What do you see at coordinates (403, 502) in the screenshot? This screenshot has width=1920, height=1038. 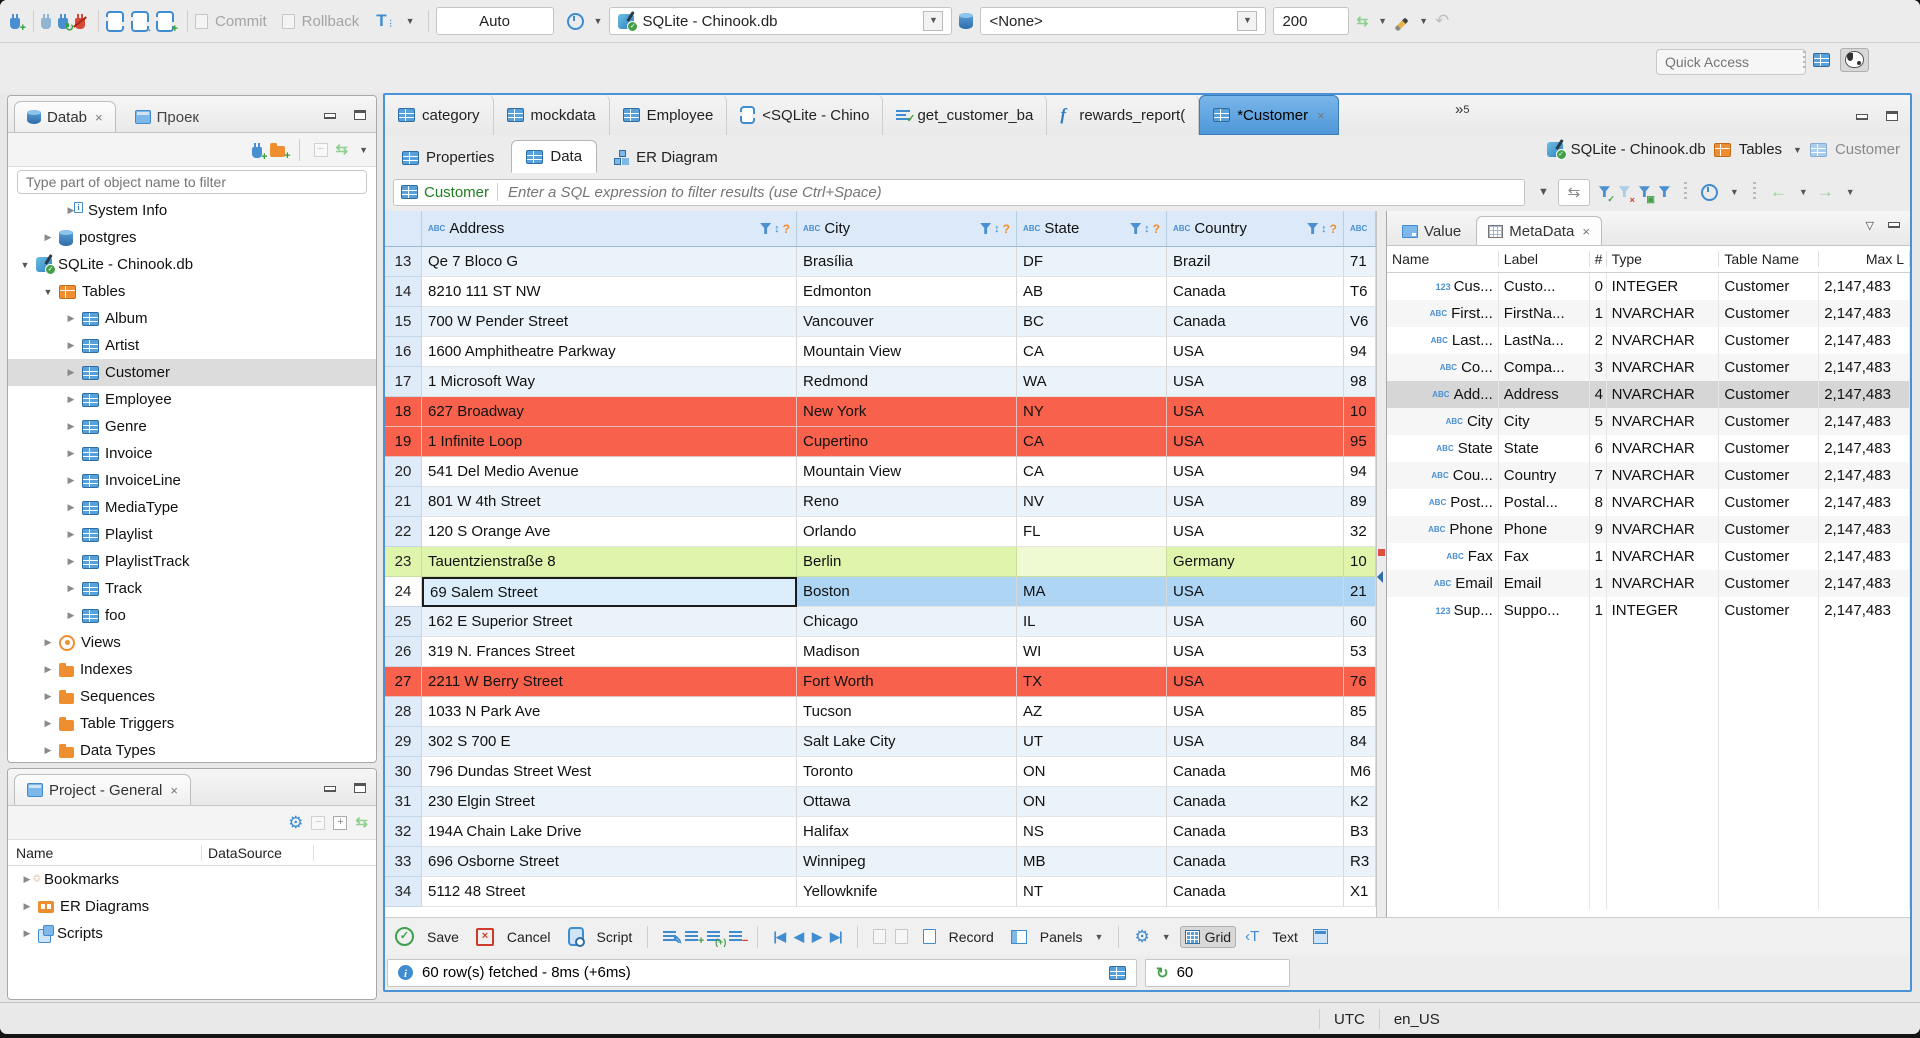 I see `row-number-cell: 21` at bounding box center [403, 502].